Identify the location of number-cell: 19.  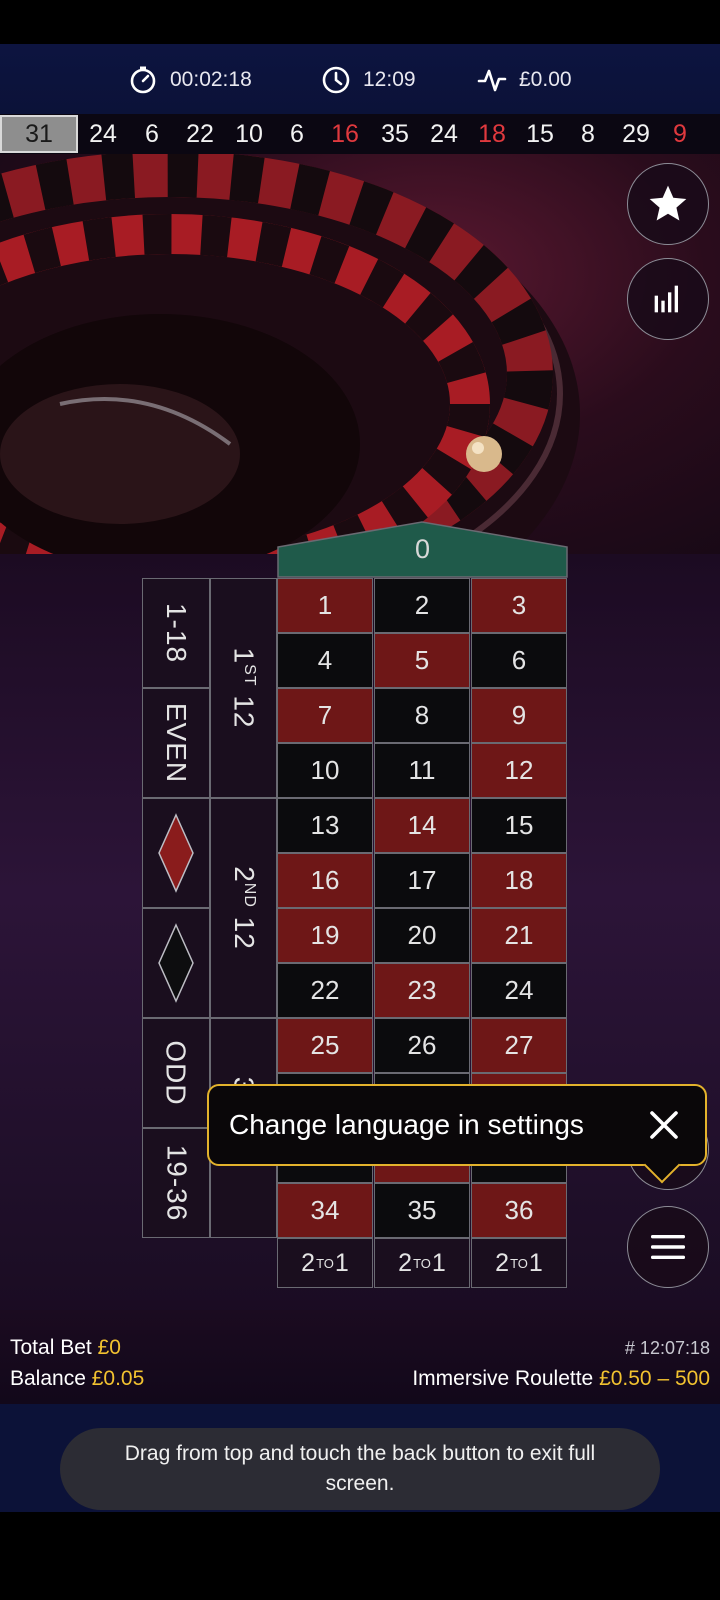
(325, 935).